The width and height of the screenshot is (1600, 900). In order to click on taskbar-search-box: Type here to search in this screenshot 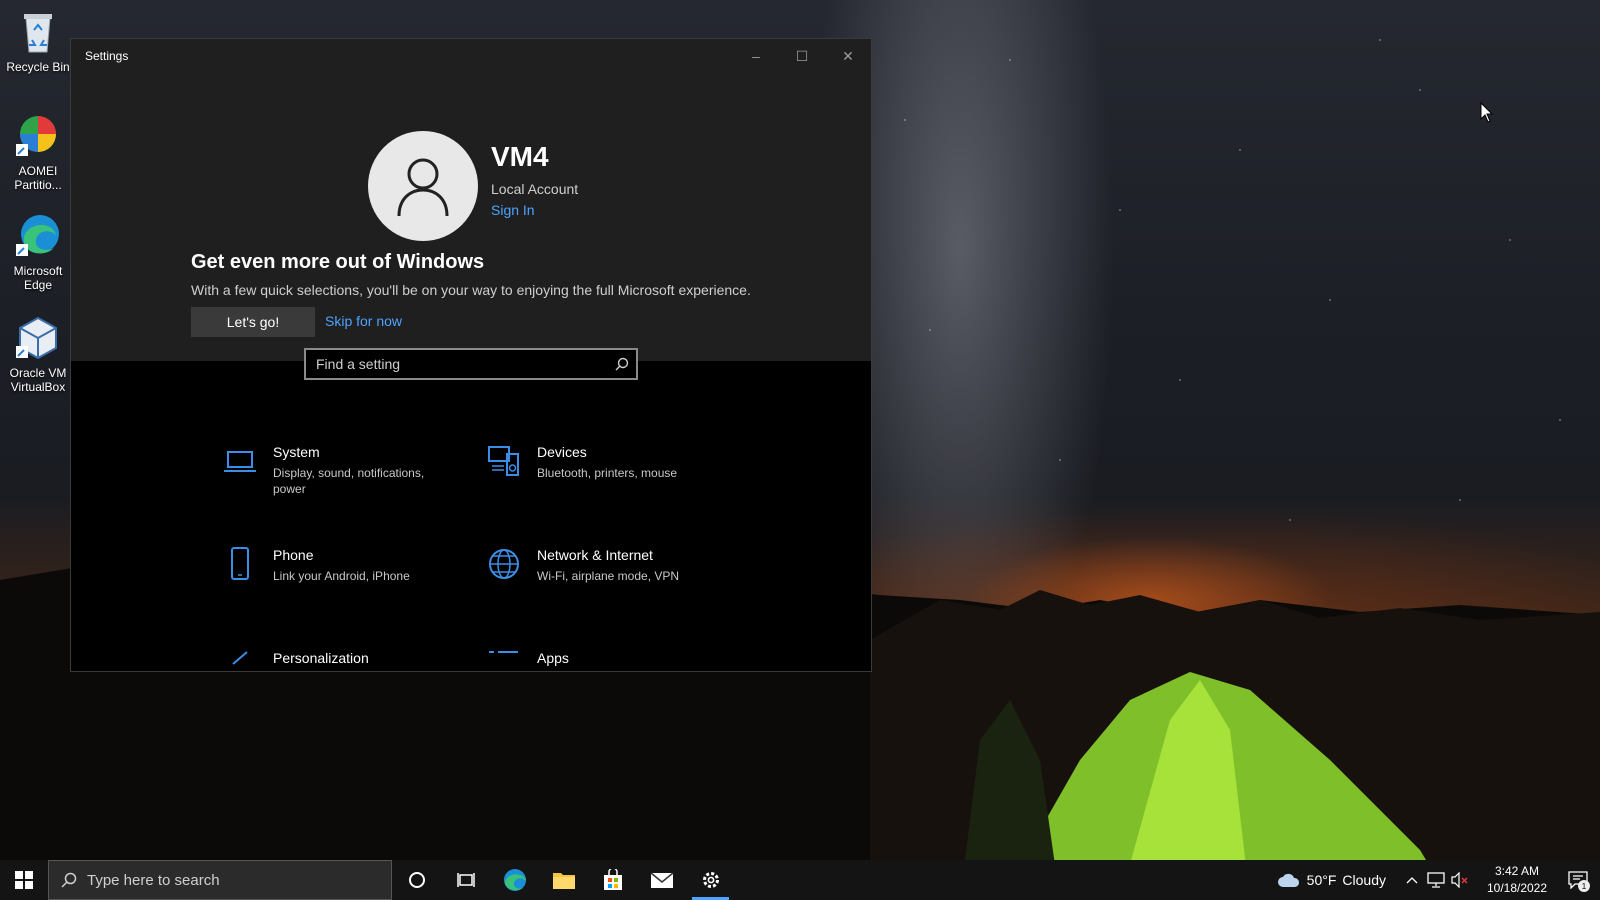, I will do `click(220, 880)`.